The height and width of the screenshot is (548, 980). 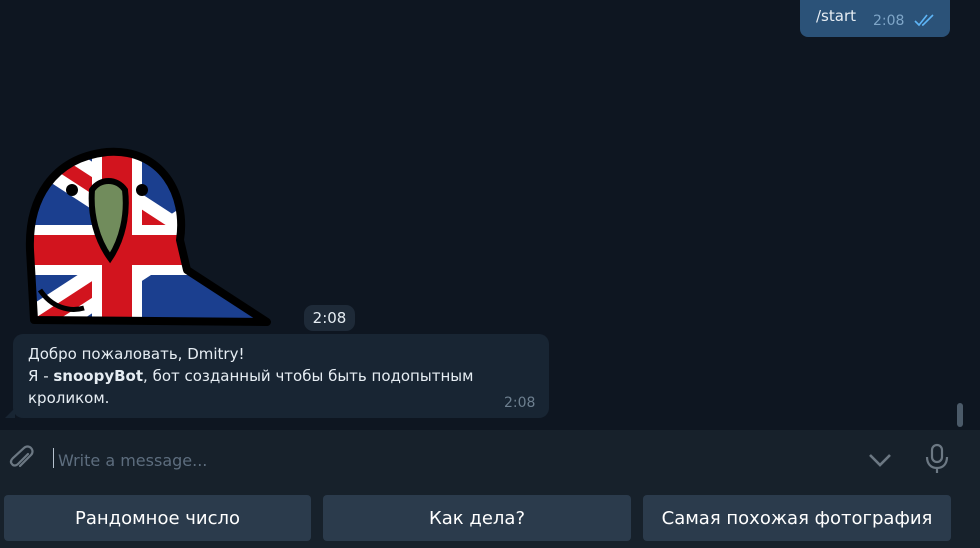 I want to click on message-text: Я -, so click(x=41, y=376).